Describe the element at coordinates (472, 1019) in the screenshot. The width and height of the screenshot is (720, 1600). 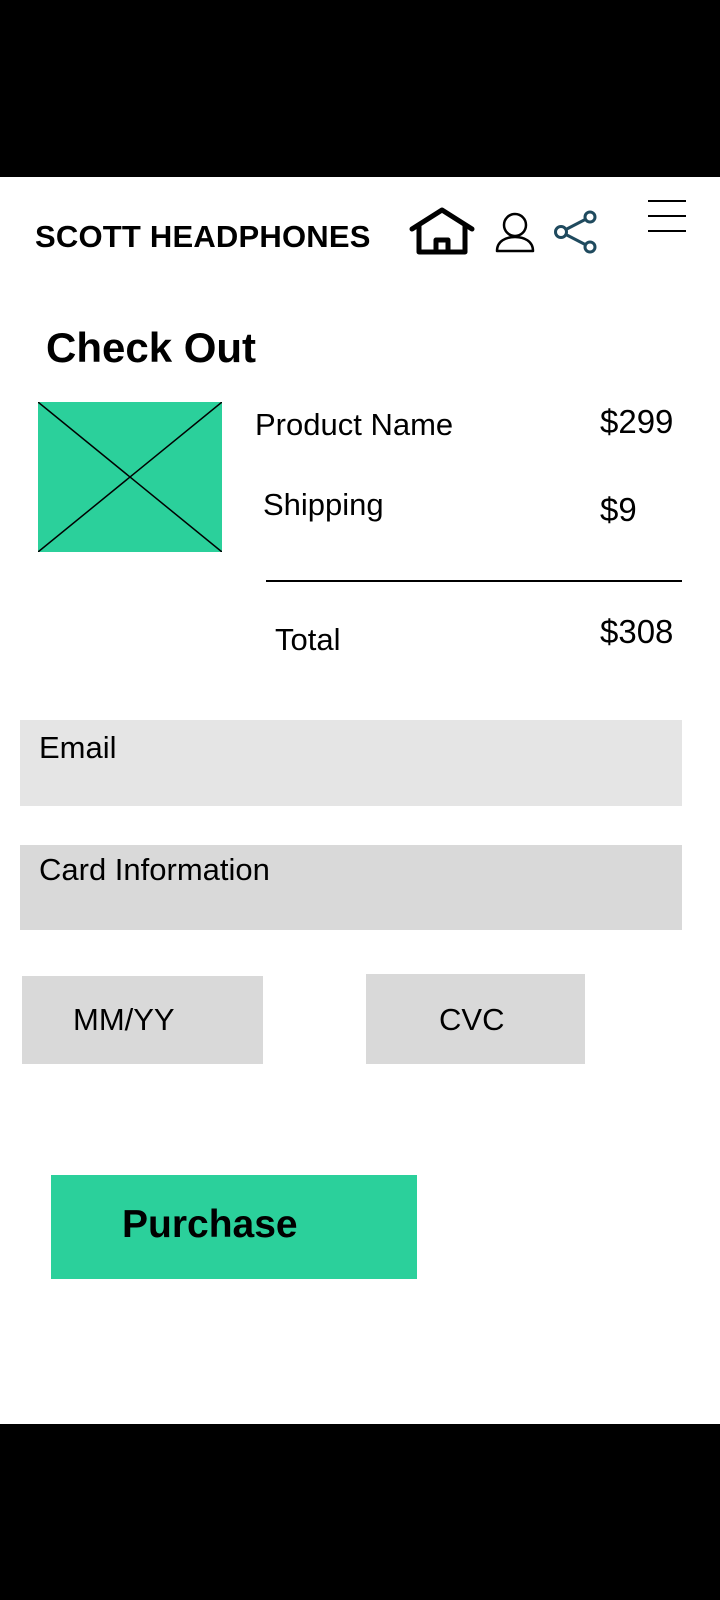
I see `cvc-placeholder: CVC` at that location.